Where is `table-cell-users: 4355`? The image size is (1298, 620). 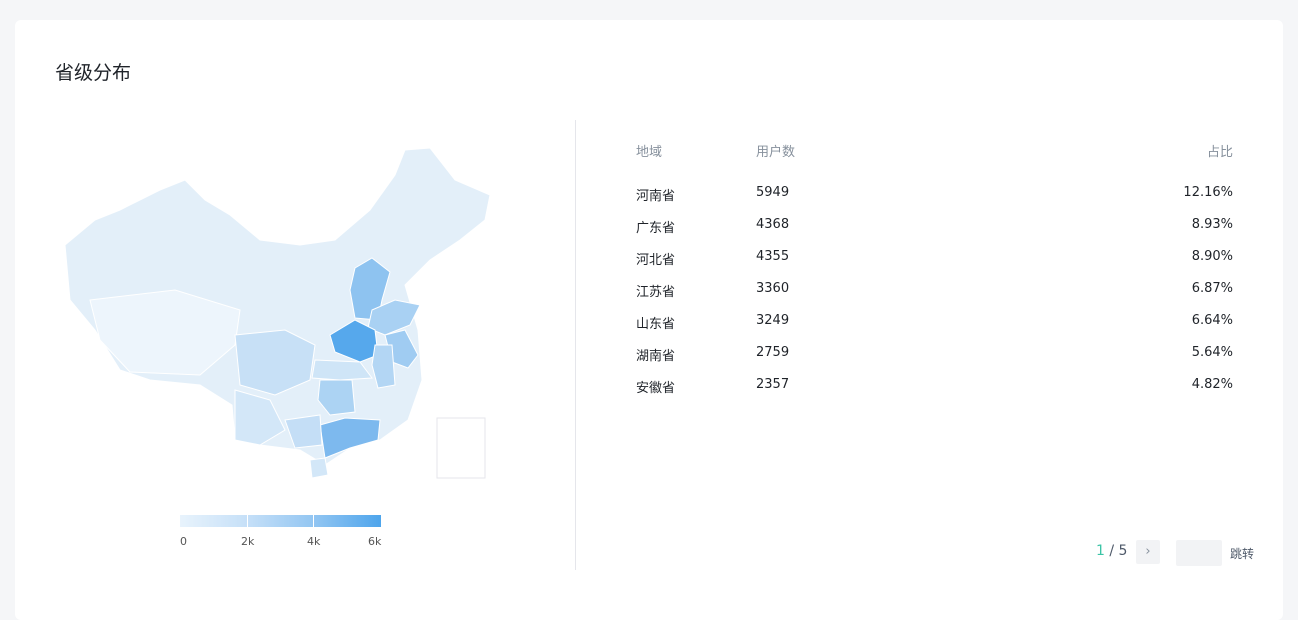
table-cell-users: 4355 is located at coordinates (773, 256).